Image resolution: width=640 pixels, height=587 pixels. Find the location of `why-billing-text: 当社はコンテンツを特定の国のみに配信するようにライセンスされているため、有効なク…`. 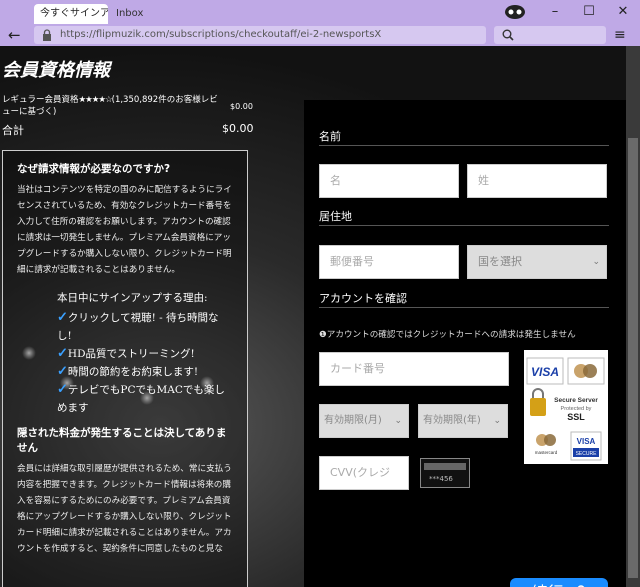

why-billing-text: 当社はコンテンツを特定の国のみに配信するようにライセンスされているため、有効なク… is located at coordinates (124, 230).